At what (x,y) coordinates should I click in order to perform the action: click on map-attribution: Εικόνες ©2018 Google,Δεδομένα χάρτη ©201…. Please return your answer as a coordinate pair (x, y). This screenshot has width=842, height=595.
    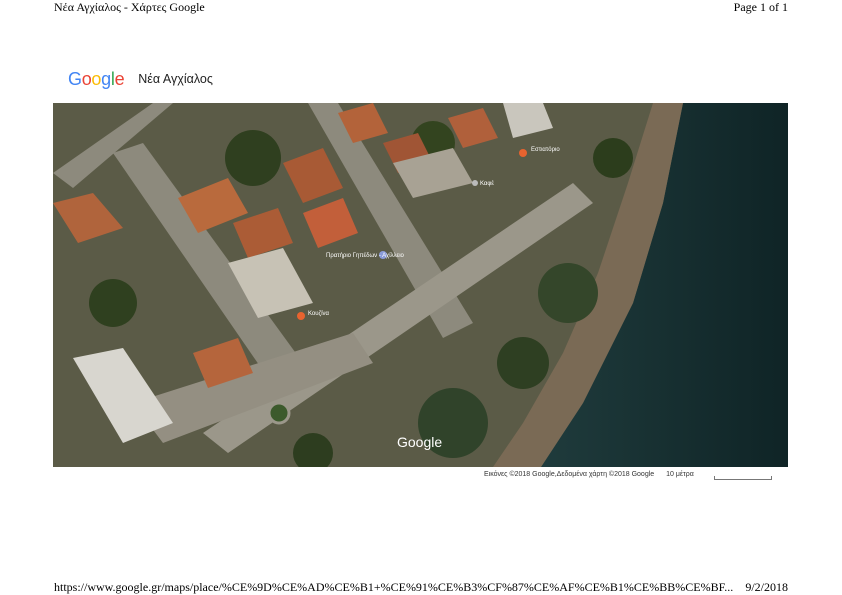
    Looking at the image, I should click on (589, 474).